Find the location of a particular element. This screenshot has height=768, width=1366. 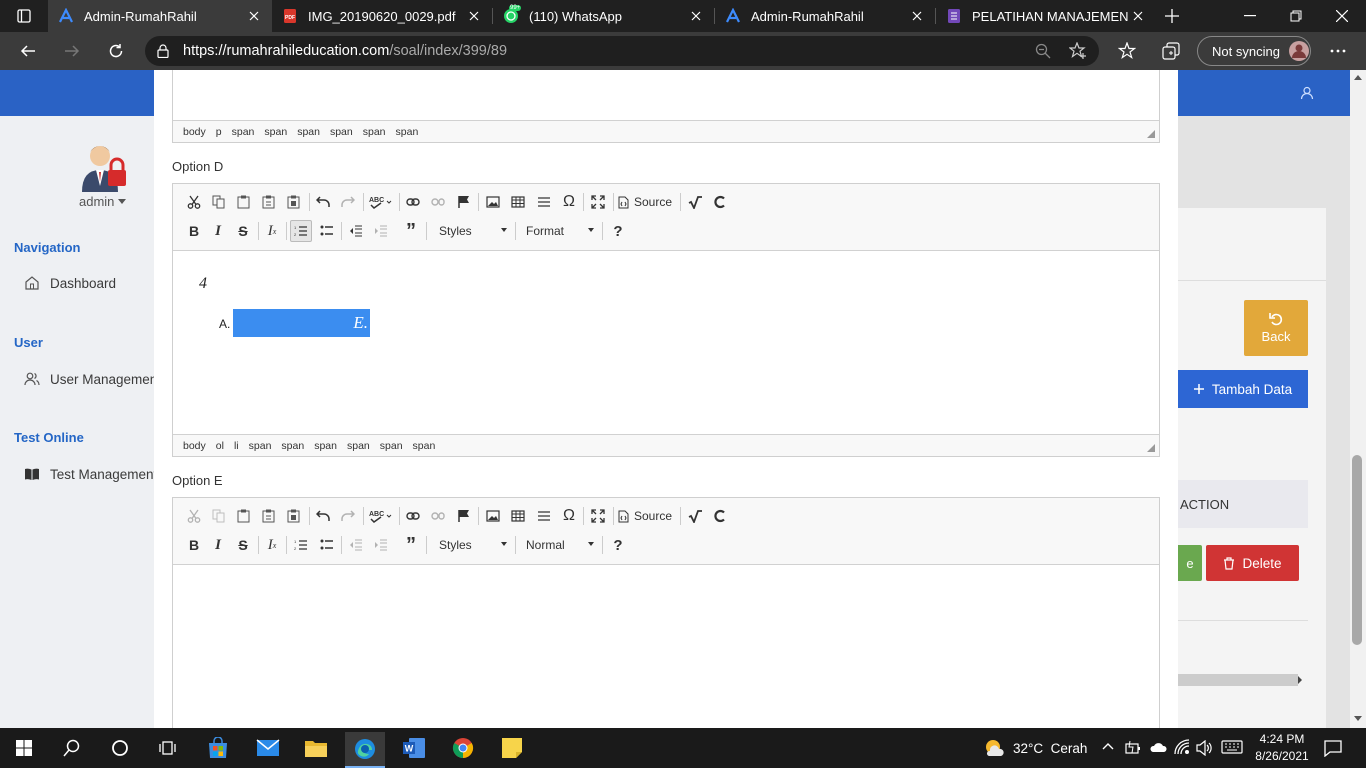

page-scrollbar is located at coordinates (1358, 399).